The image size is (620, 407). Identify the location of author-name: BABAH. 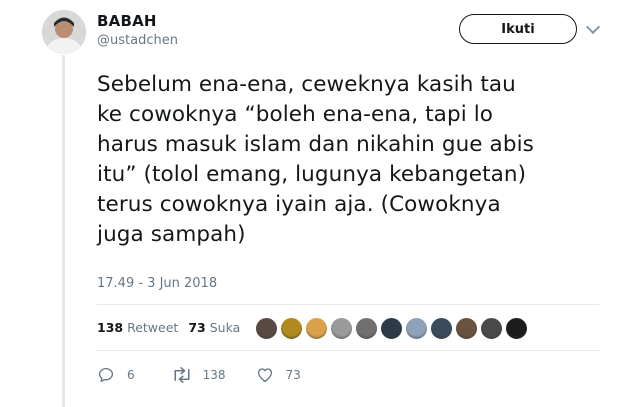
(127, 21).